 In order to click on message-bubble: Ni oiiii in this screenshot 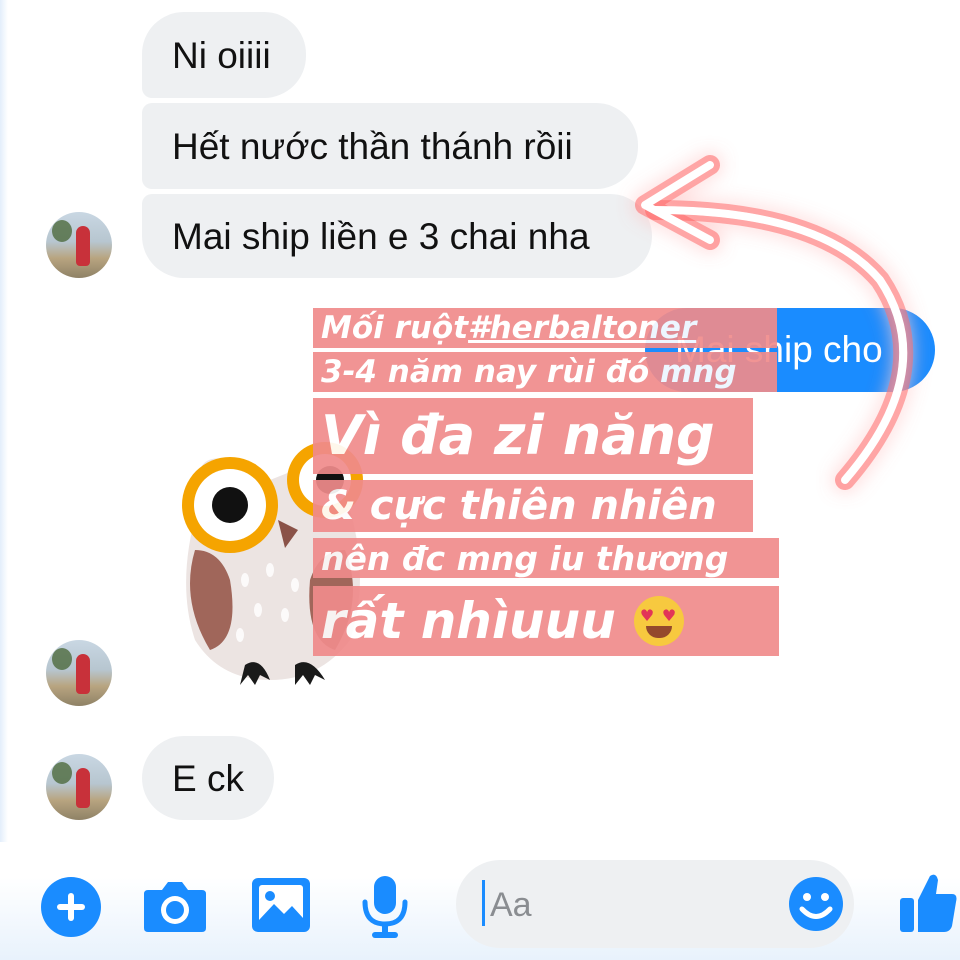, I will do `click(224, 55)`.